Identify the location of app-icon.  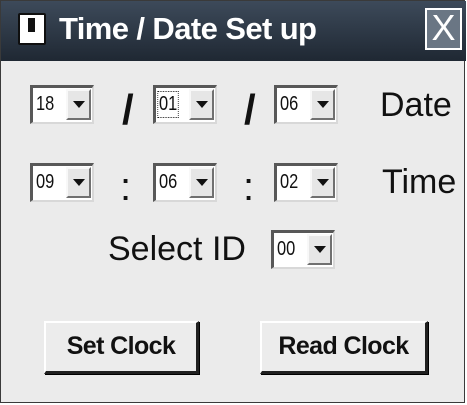
(32, 29).